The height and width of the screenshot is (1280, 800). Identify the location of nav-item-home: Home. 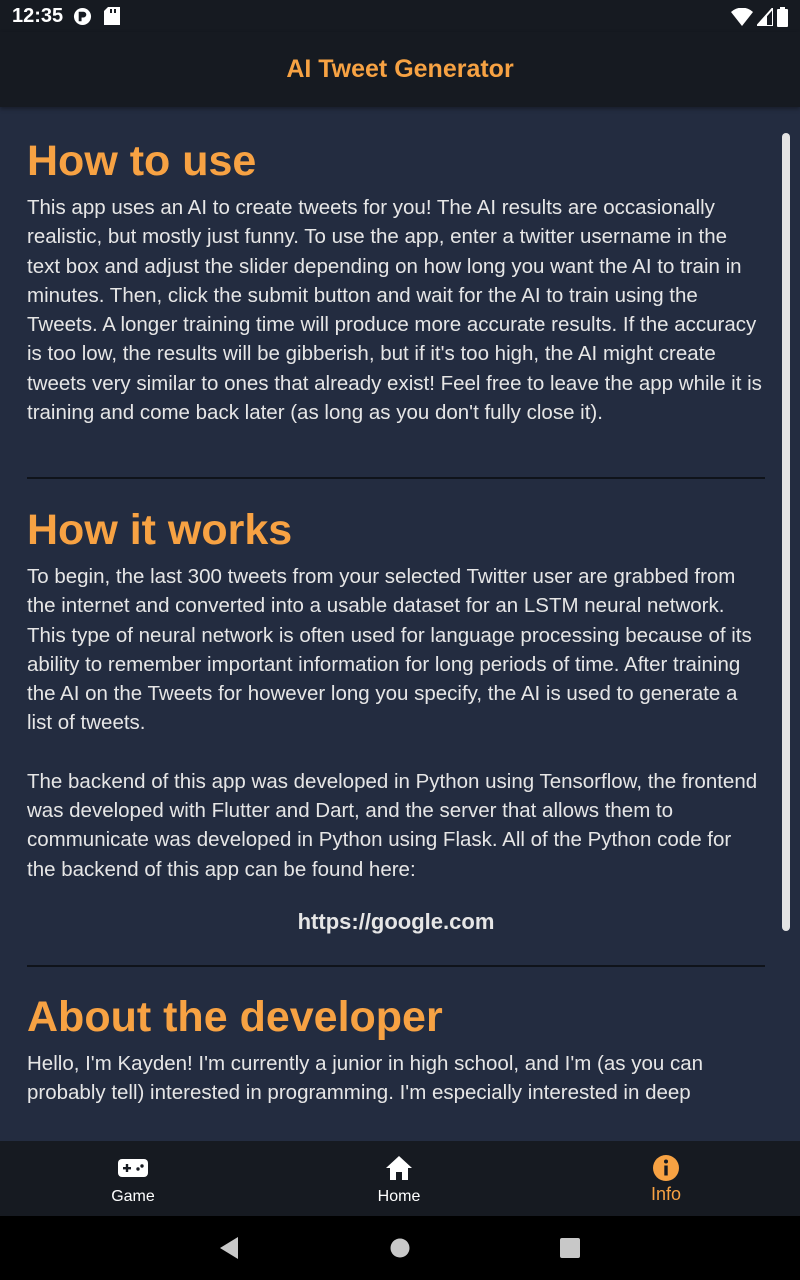
(399, 1178).